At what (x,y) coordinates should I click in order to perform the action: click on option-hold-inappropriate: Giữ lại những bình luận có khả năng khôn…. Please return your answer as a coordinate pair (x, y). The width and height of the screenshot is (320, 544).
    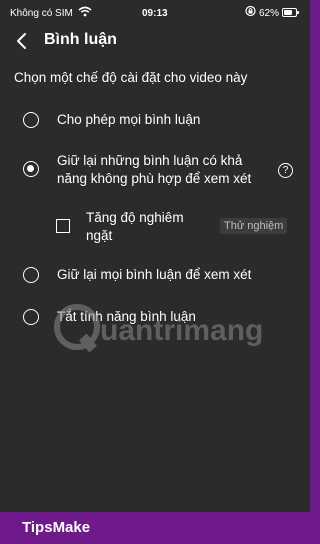
    Looking at the image, I should click on (155, 172).